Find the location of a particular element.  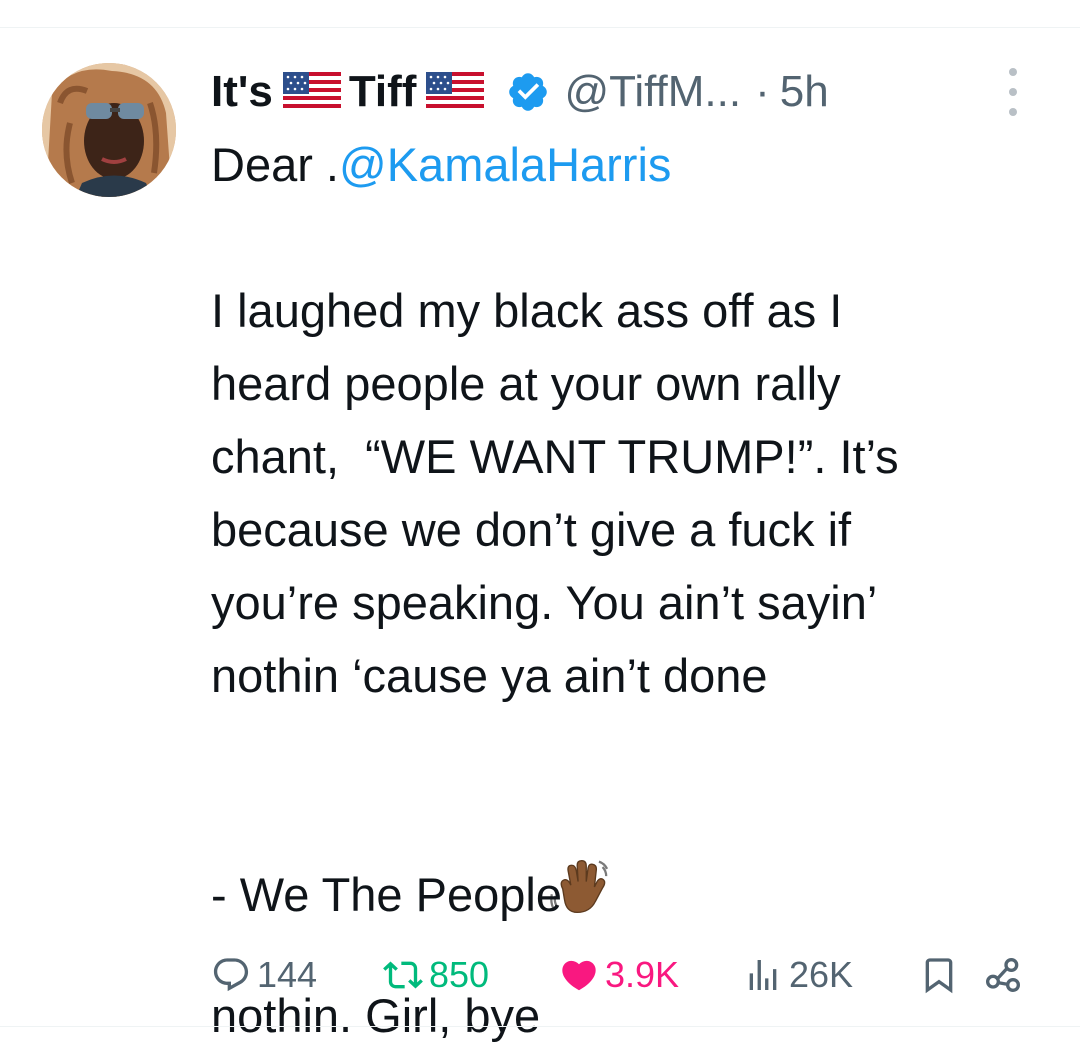

waving-hand-icon is located at coordinates (579, 813).